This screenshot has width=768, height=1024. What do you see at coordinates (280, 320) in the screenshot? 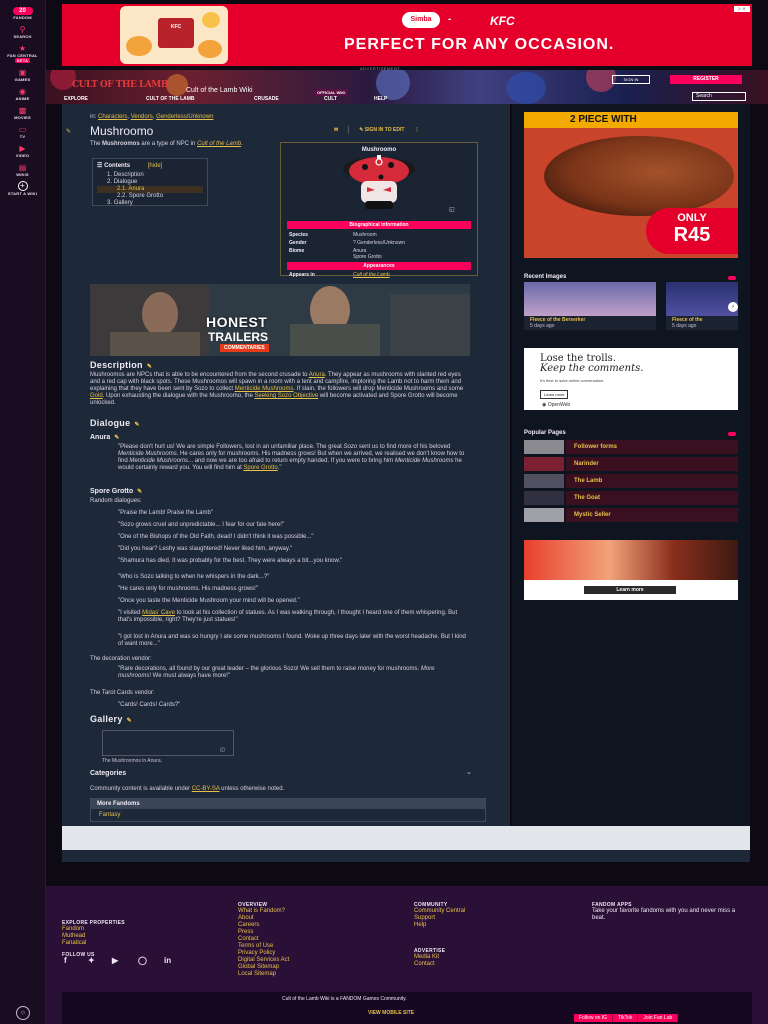
I see `video-player: HONEST TRAILERS COMMENTARIES` at bounding box center [280, 320].